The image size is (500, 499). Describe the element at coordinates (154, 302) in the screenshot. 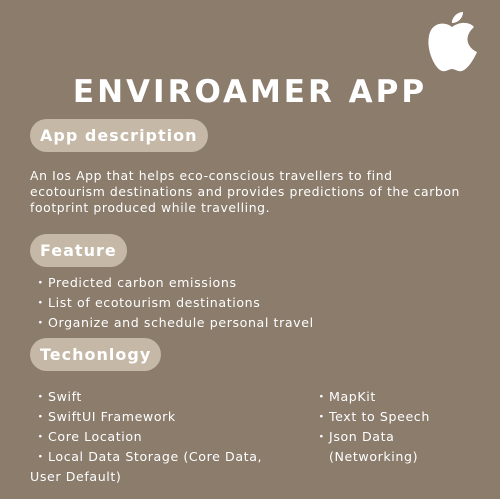

I see `feature-item-label: List of ecotourism destinations` at that location.